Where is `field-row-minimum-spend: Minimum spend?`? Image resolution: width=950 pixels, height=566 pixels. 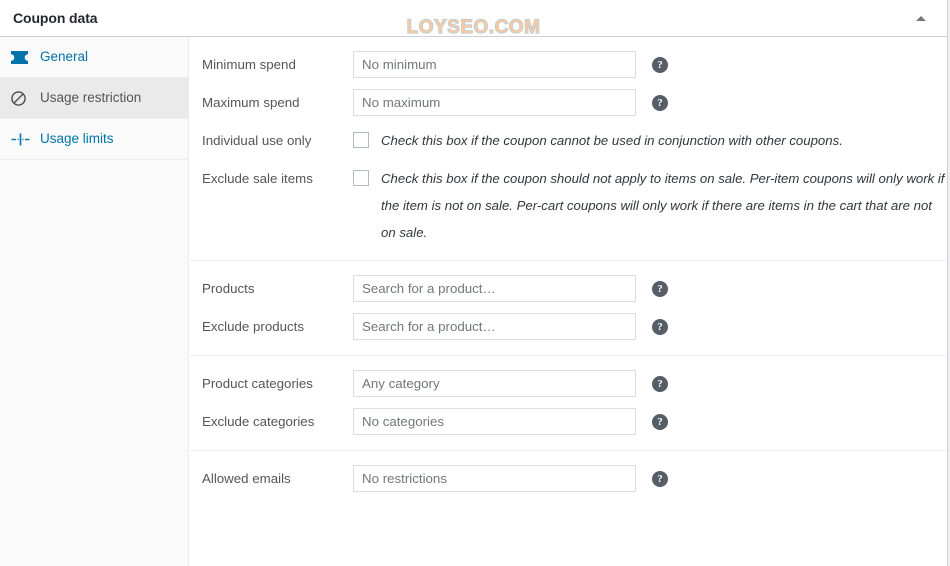 field-row-minimum-spend: Minimum spend? is located at coordinates (568, 65).